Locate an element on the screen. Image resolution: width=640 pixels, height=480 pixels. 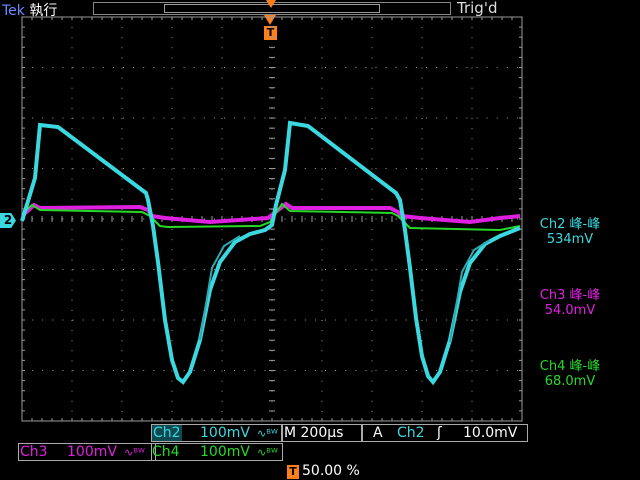
trigger-level: 10.0mV is located at coordinates (490, 433).